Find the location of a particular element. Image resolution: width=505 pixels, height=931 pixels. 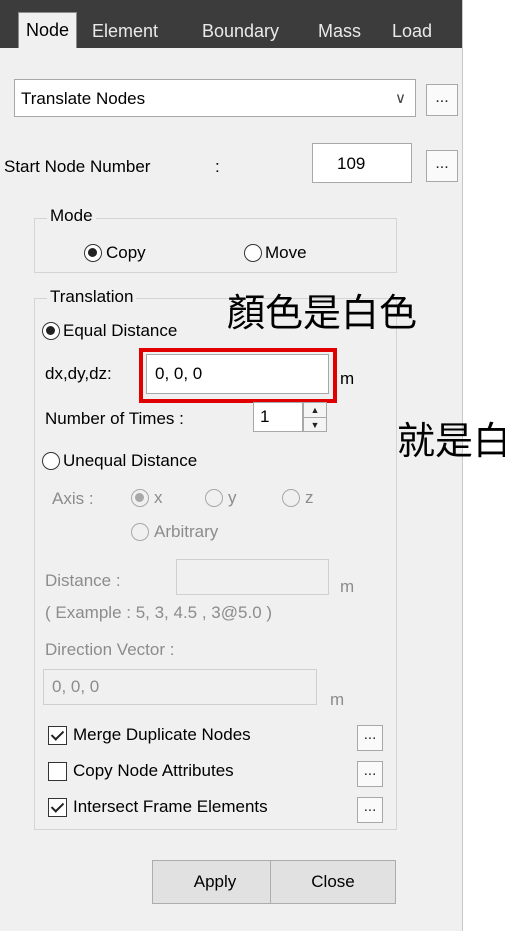

equal-distance-label: Equal Distance is located at coordinates (120, 330).